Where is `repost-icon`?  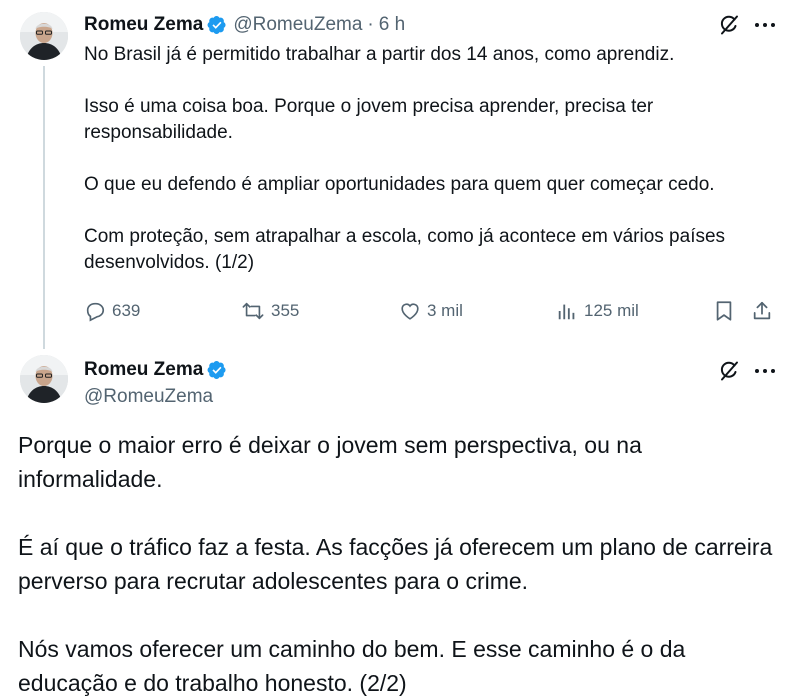
repost-icon is located at coordinates (253, 311).